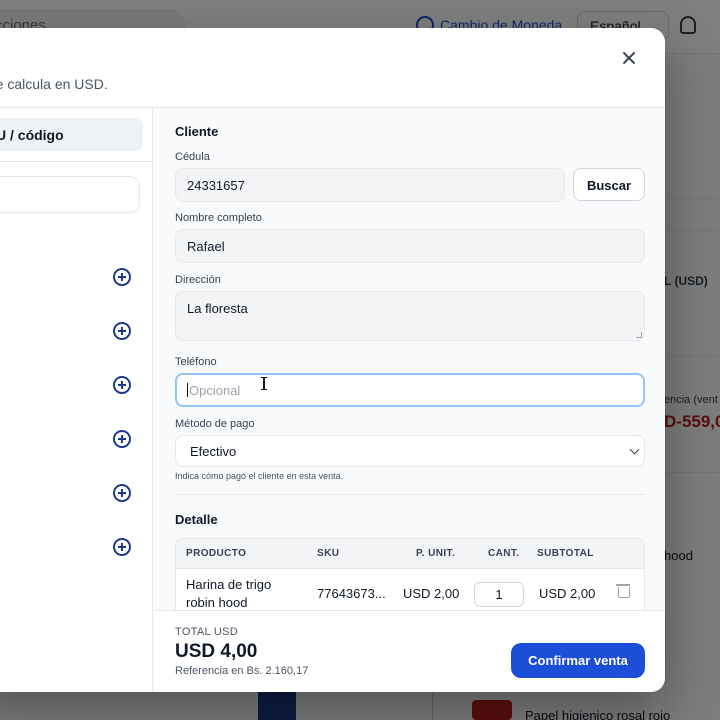 The width and height of the screenshot is (720, 720). What do you see at coordinates (370, 185) in the screenshot?
I see `cedula-input: 24331657` at bounding box center [370, 185].